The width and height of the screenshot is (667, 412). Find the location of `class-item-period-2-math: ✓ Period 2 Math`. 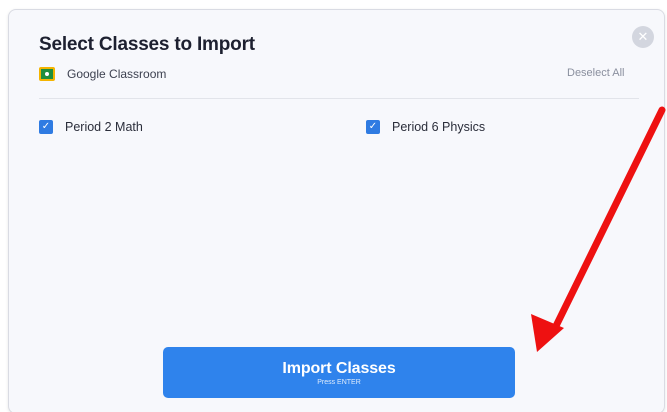

class-item-period-2-math: ✓ Period 2 Math is located at coordinates (91, 127).